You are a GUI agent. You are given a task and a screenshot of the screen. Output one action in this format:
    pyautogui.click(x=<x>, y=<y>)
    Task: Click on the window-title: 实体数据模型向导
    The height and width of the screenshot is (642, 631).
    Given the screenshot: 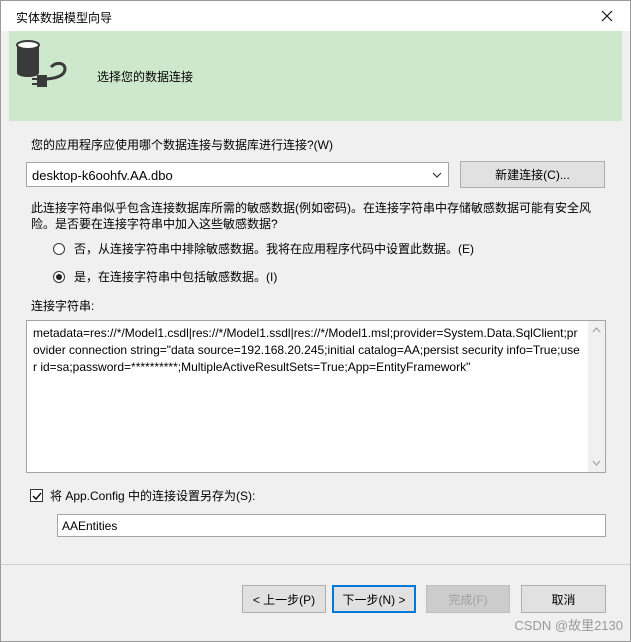 What is the action you would take?
    pyautogui.click(x=64, y=18)
    